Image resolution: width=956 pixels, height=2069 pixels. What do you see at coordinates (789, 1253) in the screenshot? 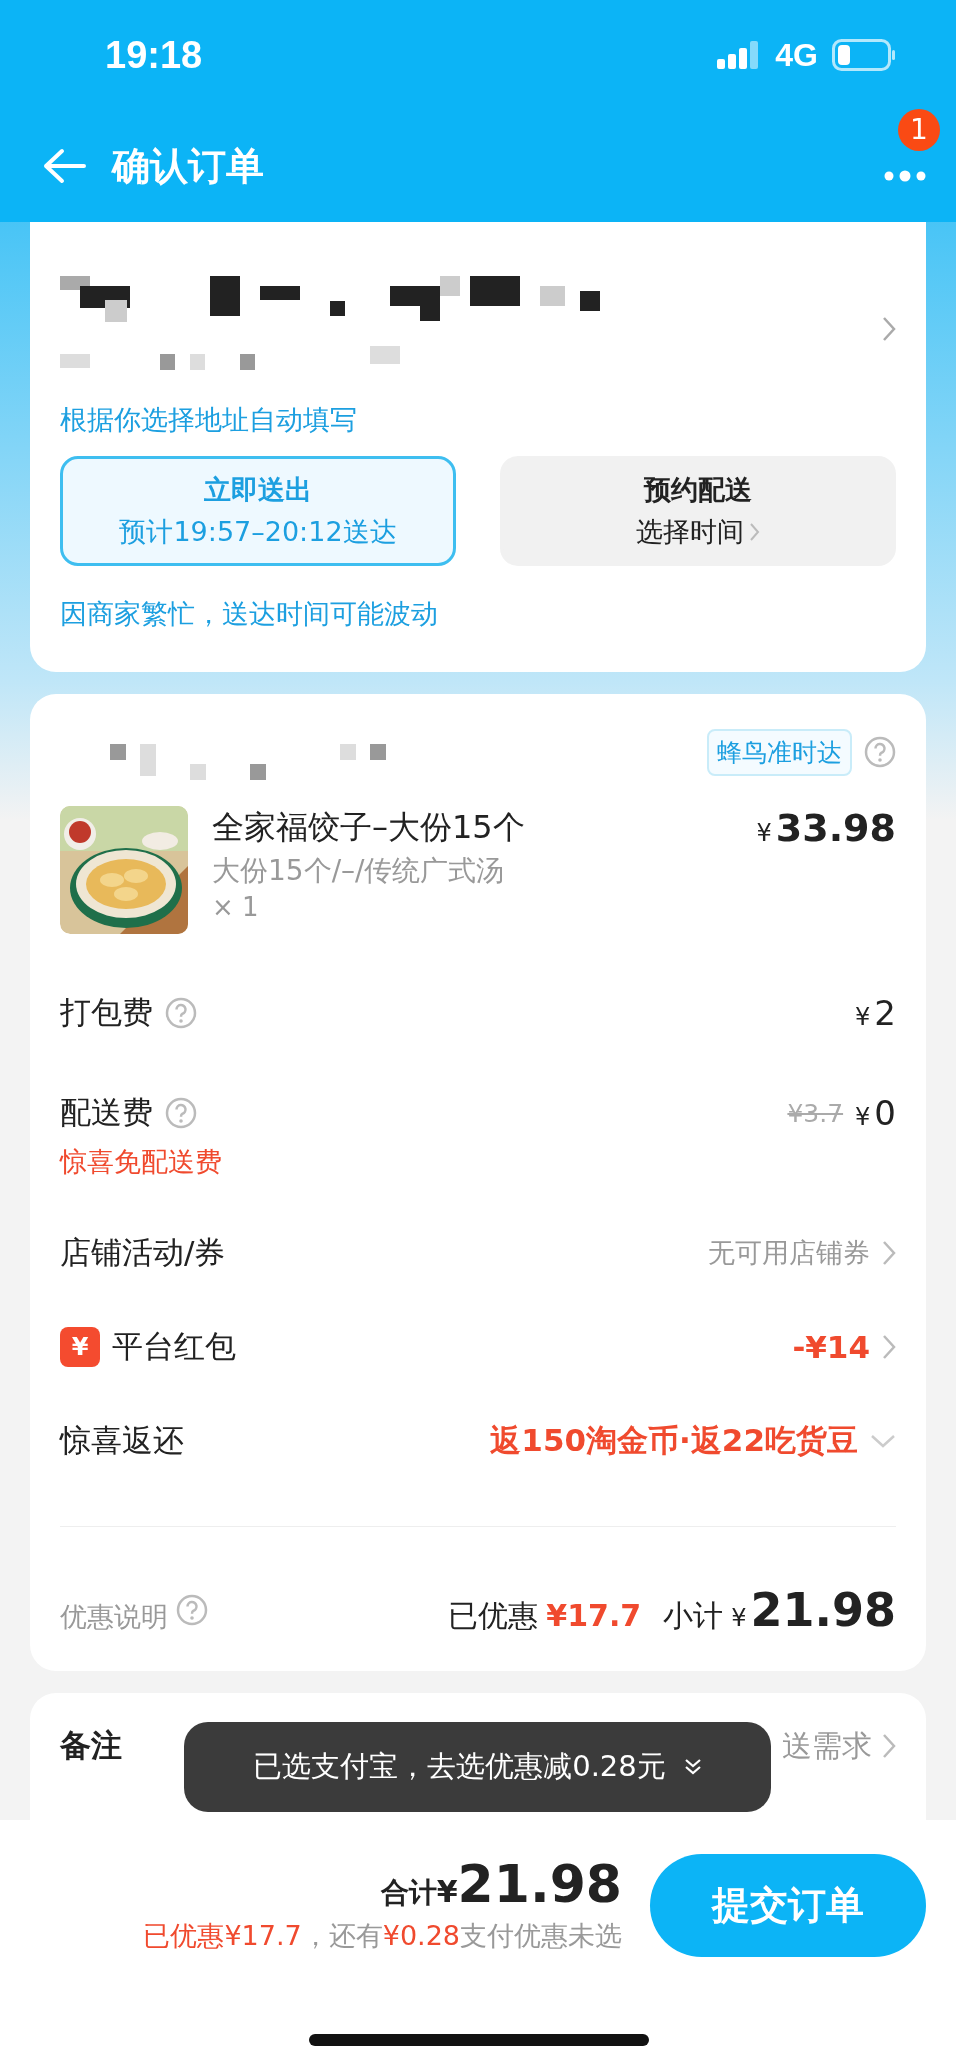
I see `coupon-value: 无可用店铺券` at bounding box center [789, 1253].